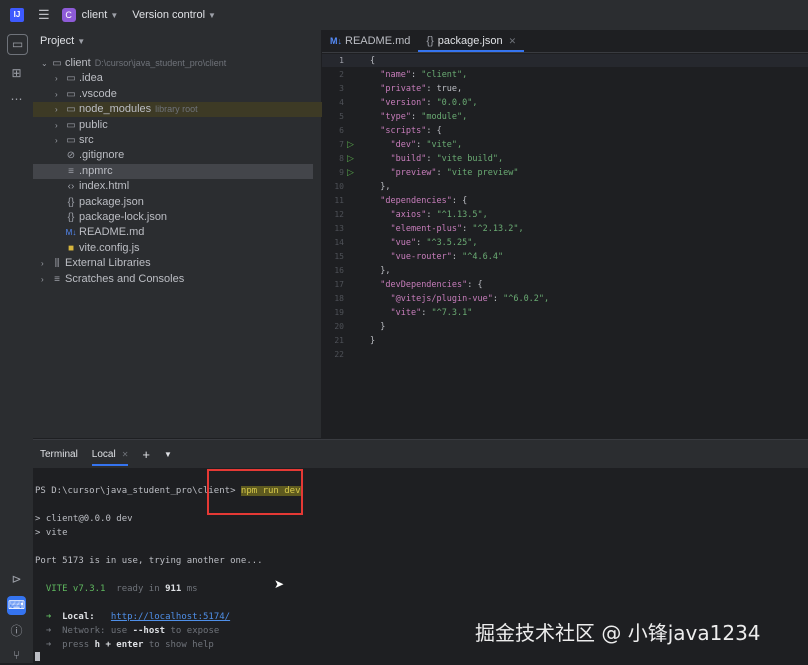 This screenshot has height=665, width=808. I want to click on tree-item: ■ vite.config.js, so click(177, 248).